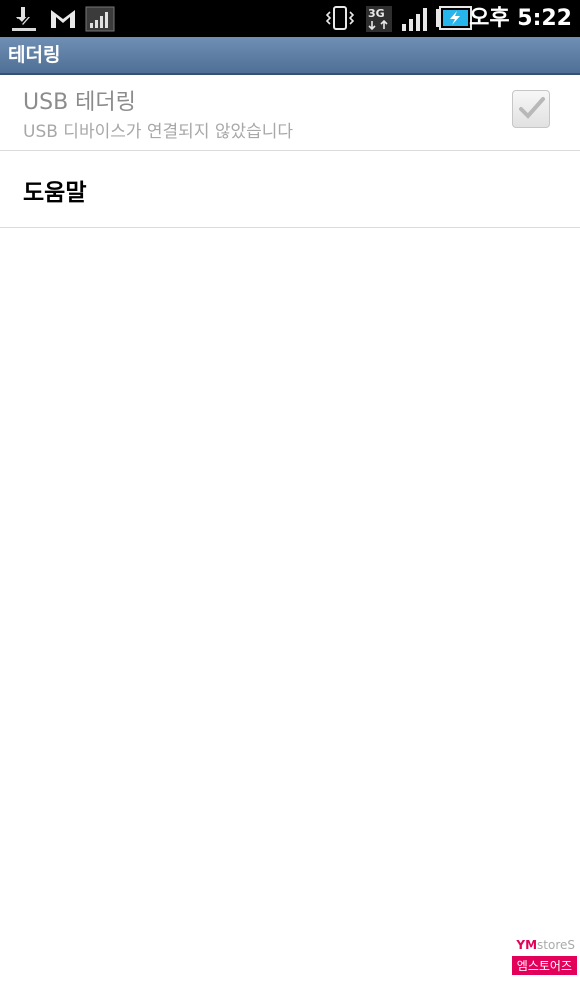  What do you see at coordinates (290, 56) in the screenshot?
I see `title-bar: 테더링` at bounding box center [290, 56].